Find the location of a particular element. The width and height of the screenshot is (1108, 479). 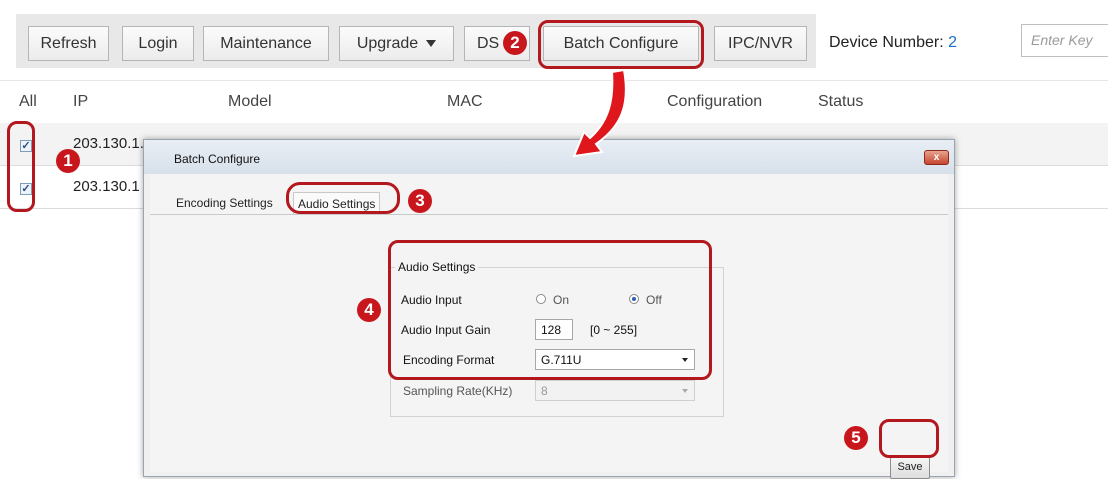

maintenance-button: Maintenance is located at coordinates (266, 43).